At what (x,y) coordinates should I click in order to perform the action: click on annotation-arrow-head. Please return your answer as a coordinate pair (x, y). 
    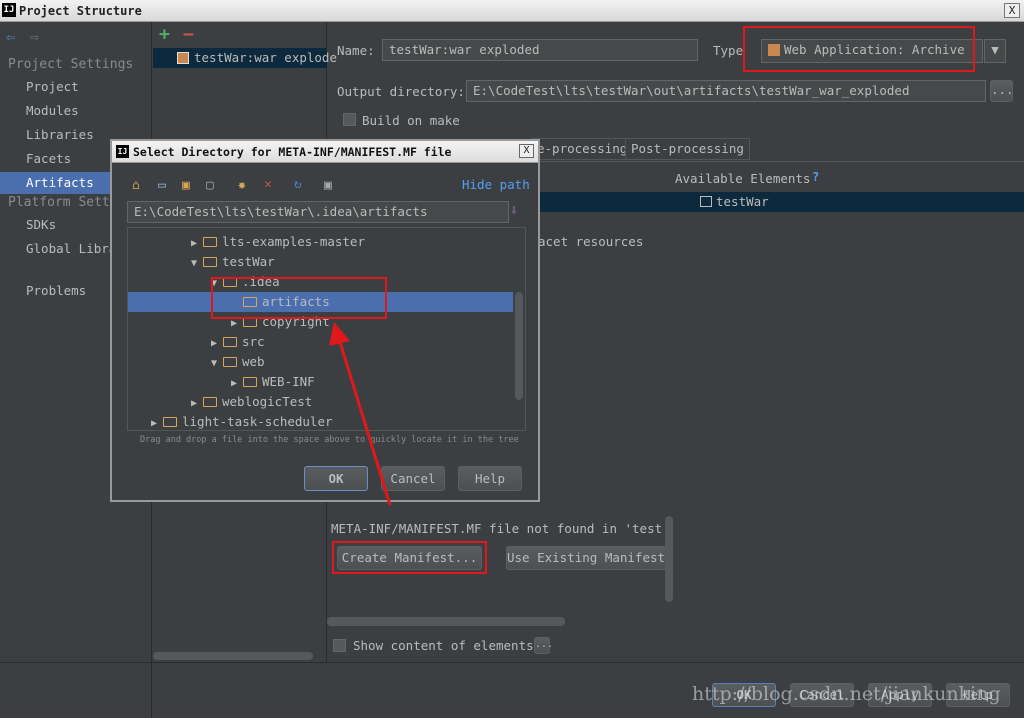
    Looking at the image, I should click on (339, 334).